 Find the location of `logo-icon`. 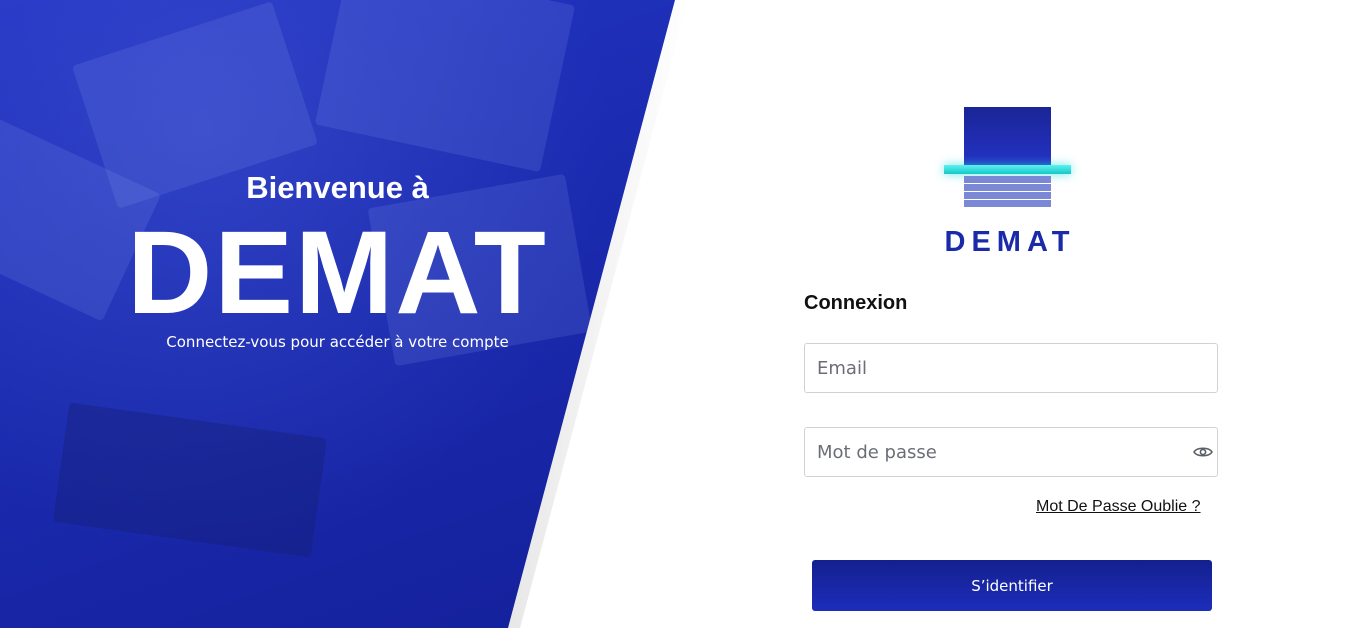

logo-icon is located at coordinates (1008, 158).